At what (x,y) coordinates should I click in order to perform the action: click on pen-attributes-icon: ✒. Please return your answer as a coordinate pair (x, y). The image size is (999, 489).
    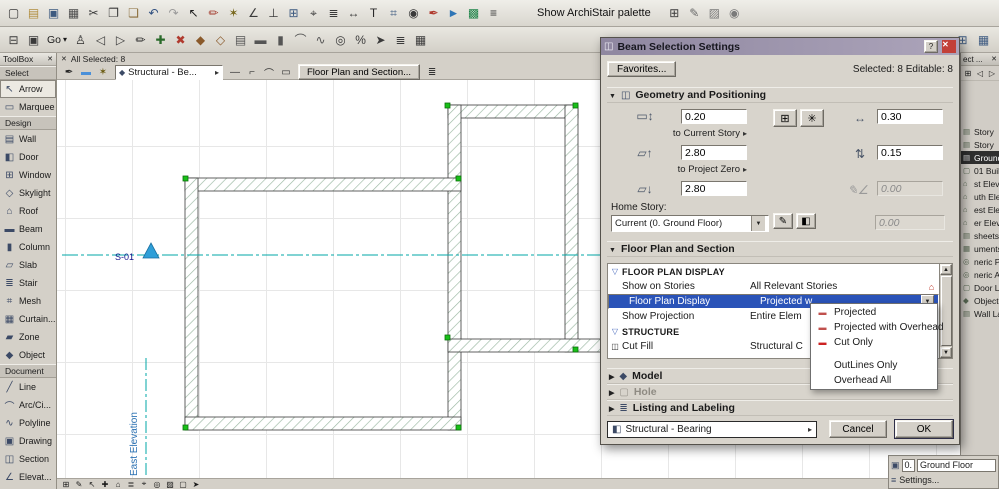
    Looking at the image, I should click on (69, 72).